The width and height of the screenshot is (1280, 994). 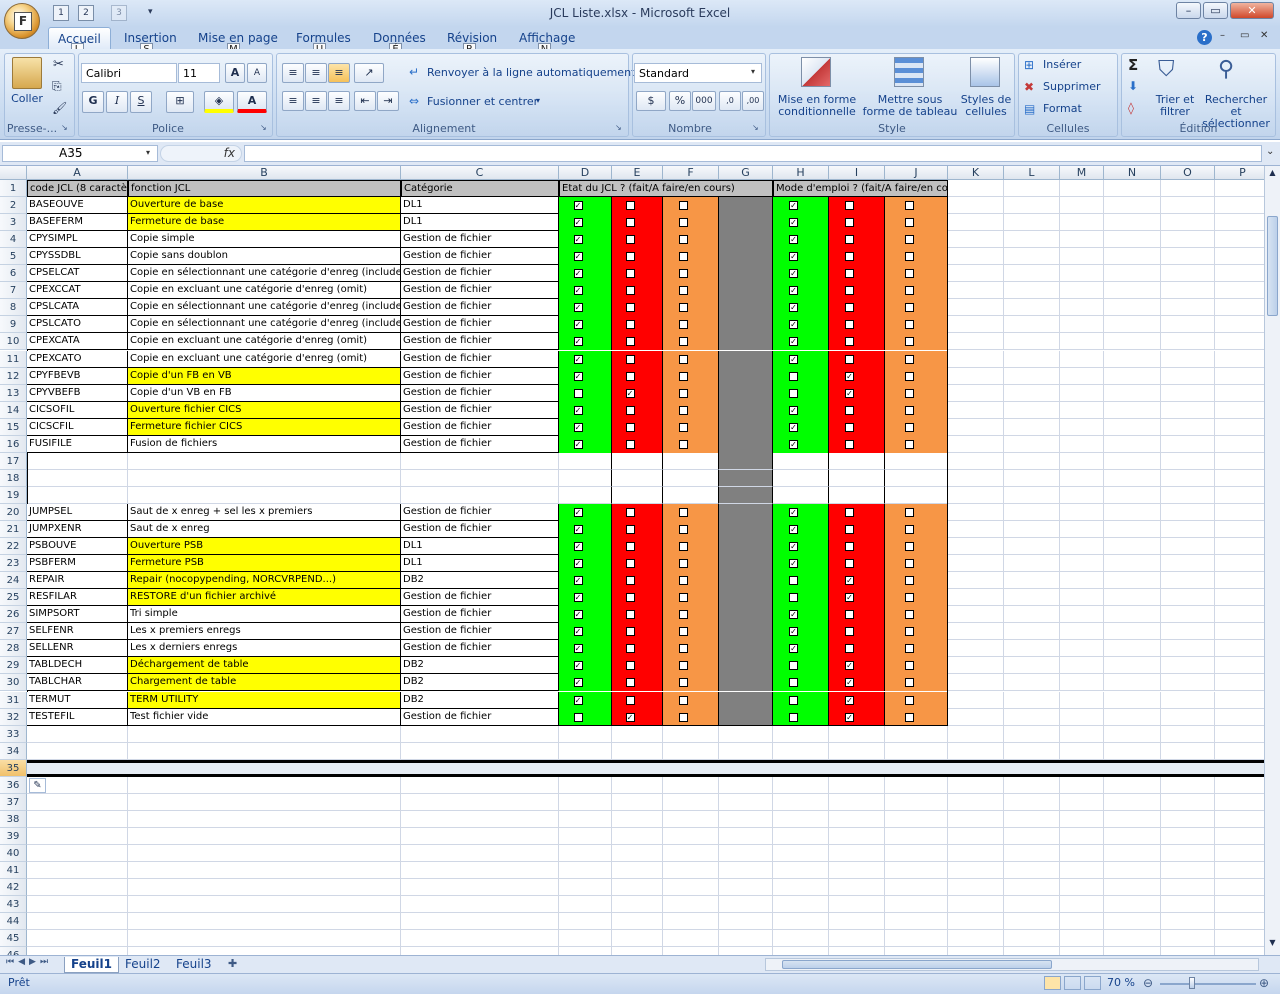 What do you see at coordinates (293, 73) in the screenshot?
I see `align-top-icon: ≡` at bounding box center [293, 73].